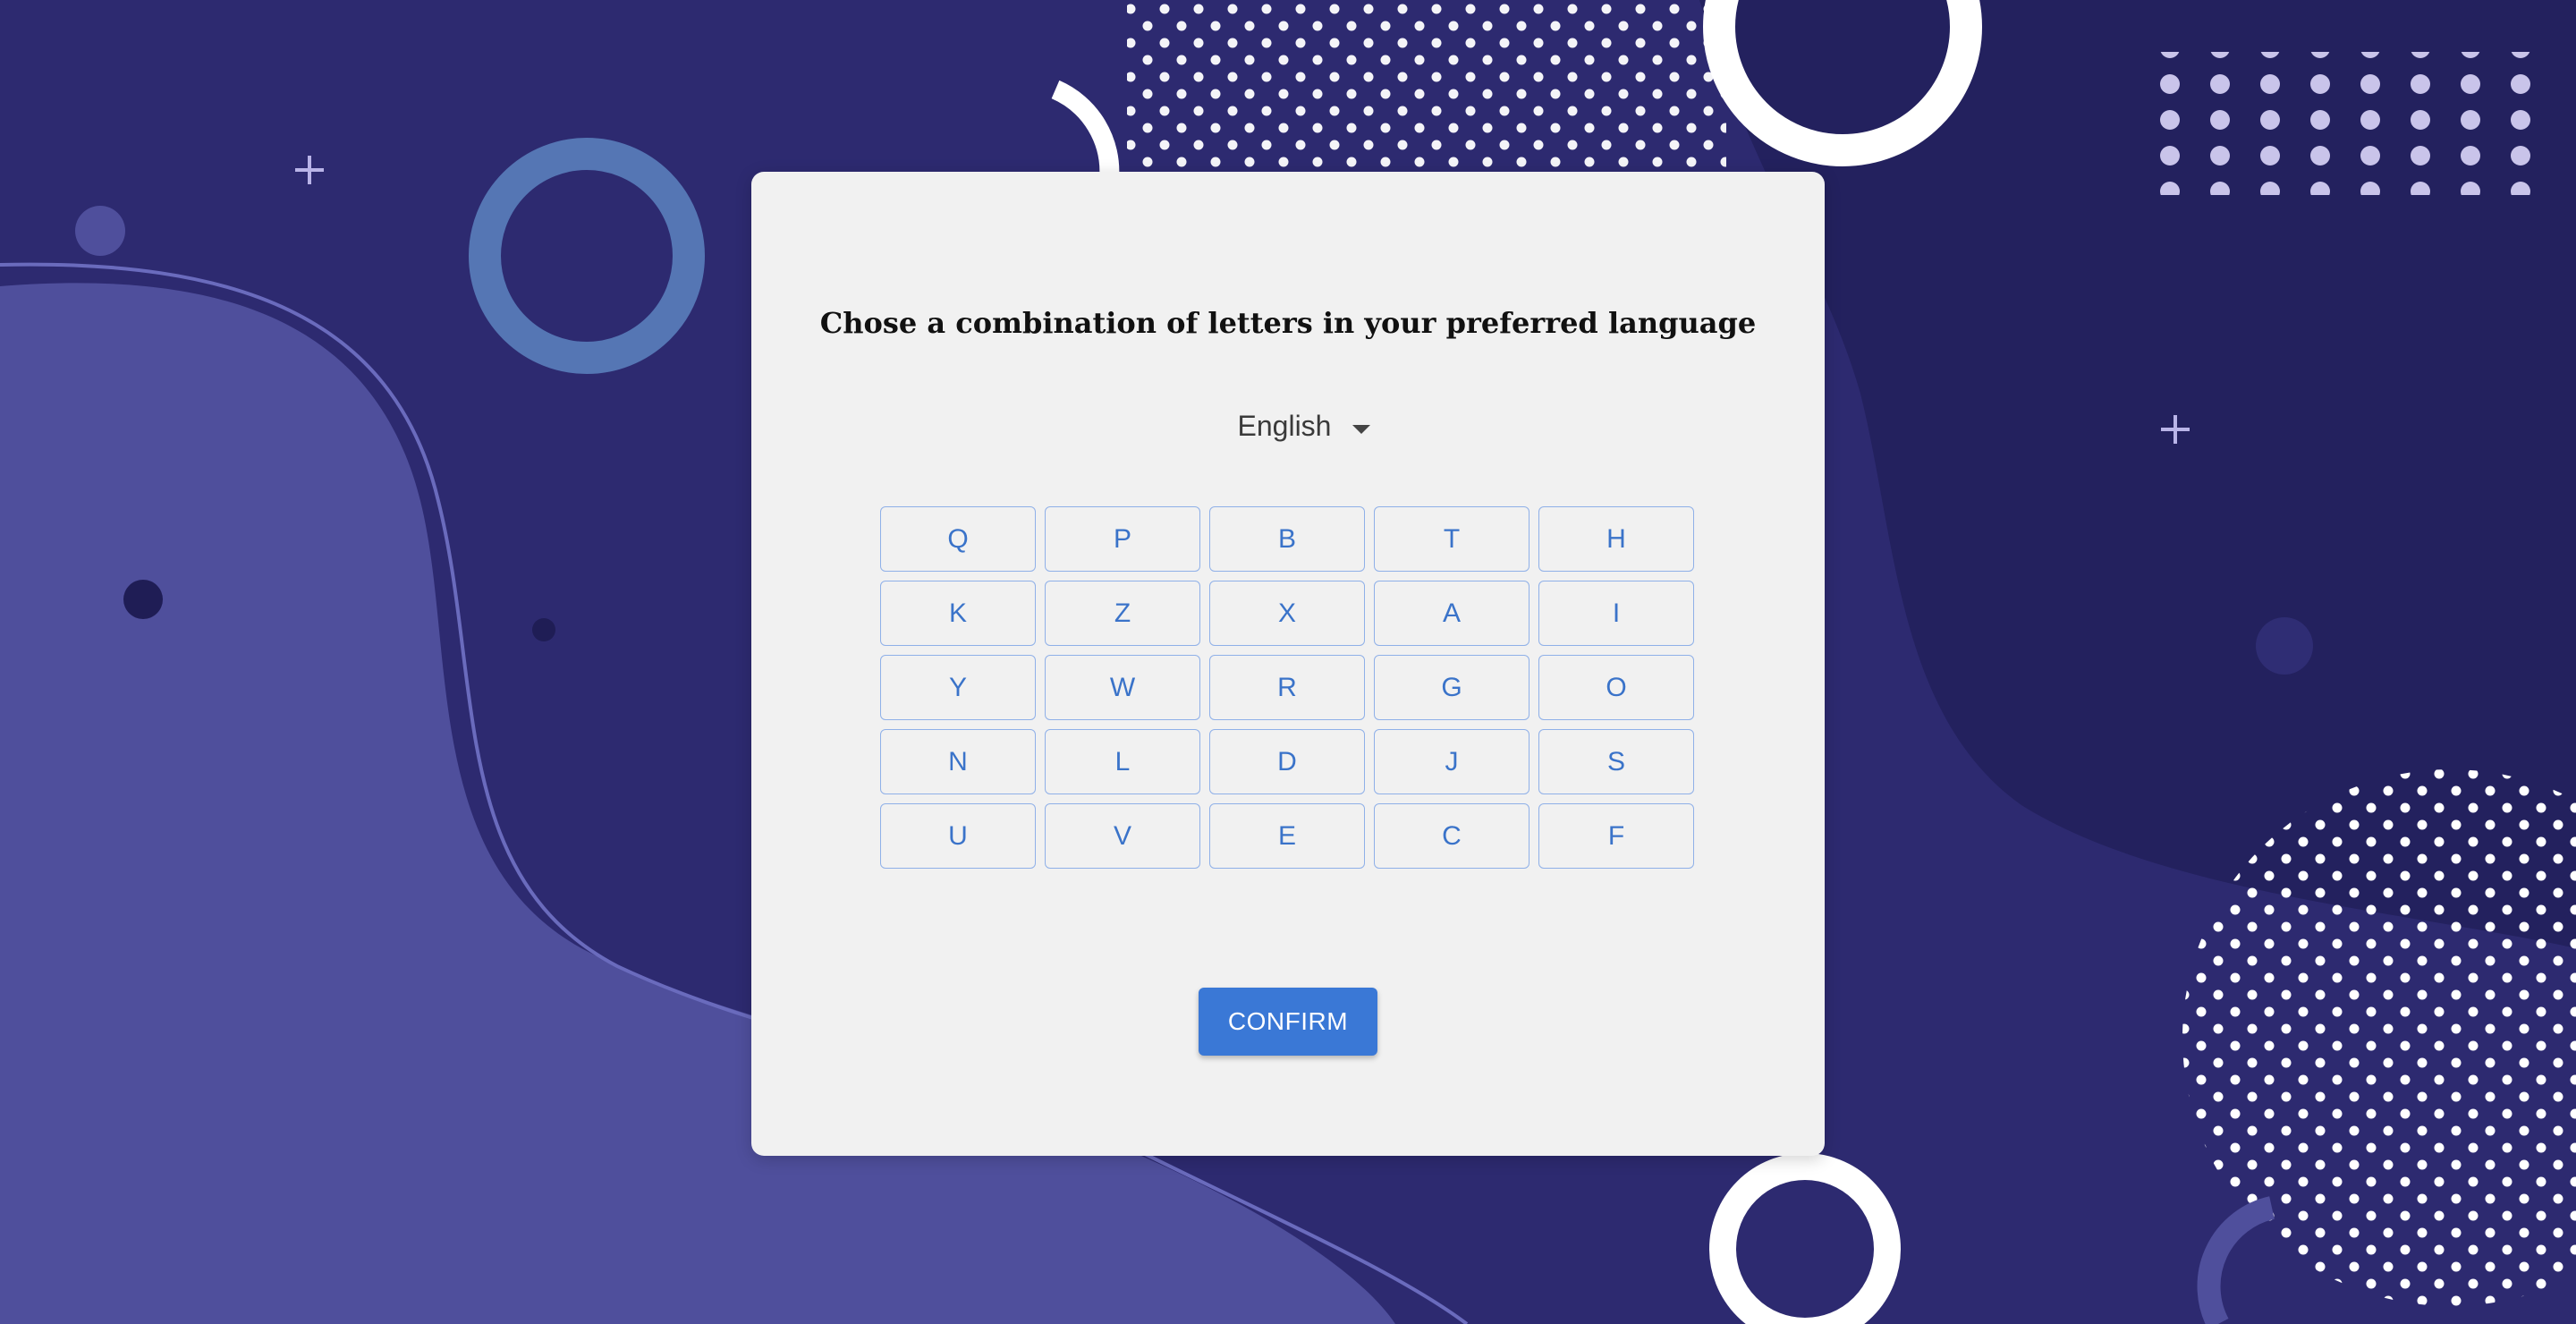  I want to click on letter-button: K, so click(958, 613).